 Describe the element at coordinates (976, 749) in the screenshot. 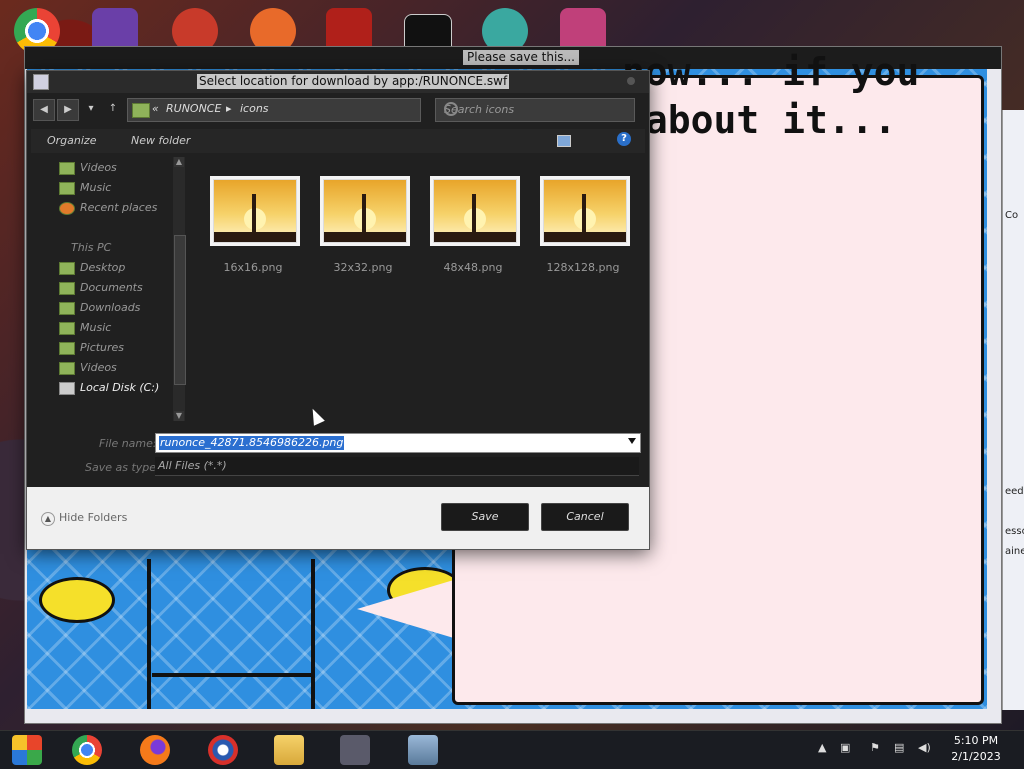

I see `clock: 5:10 PM 2/1/2023` at that location.